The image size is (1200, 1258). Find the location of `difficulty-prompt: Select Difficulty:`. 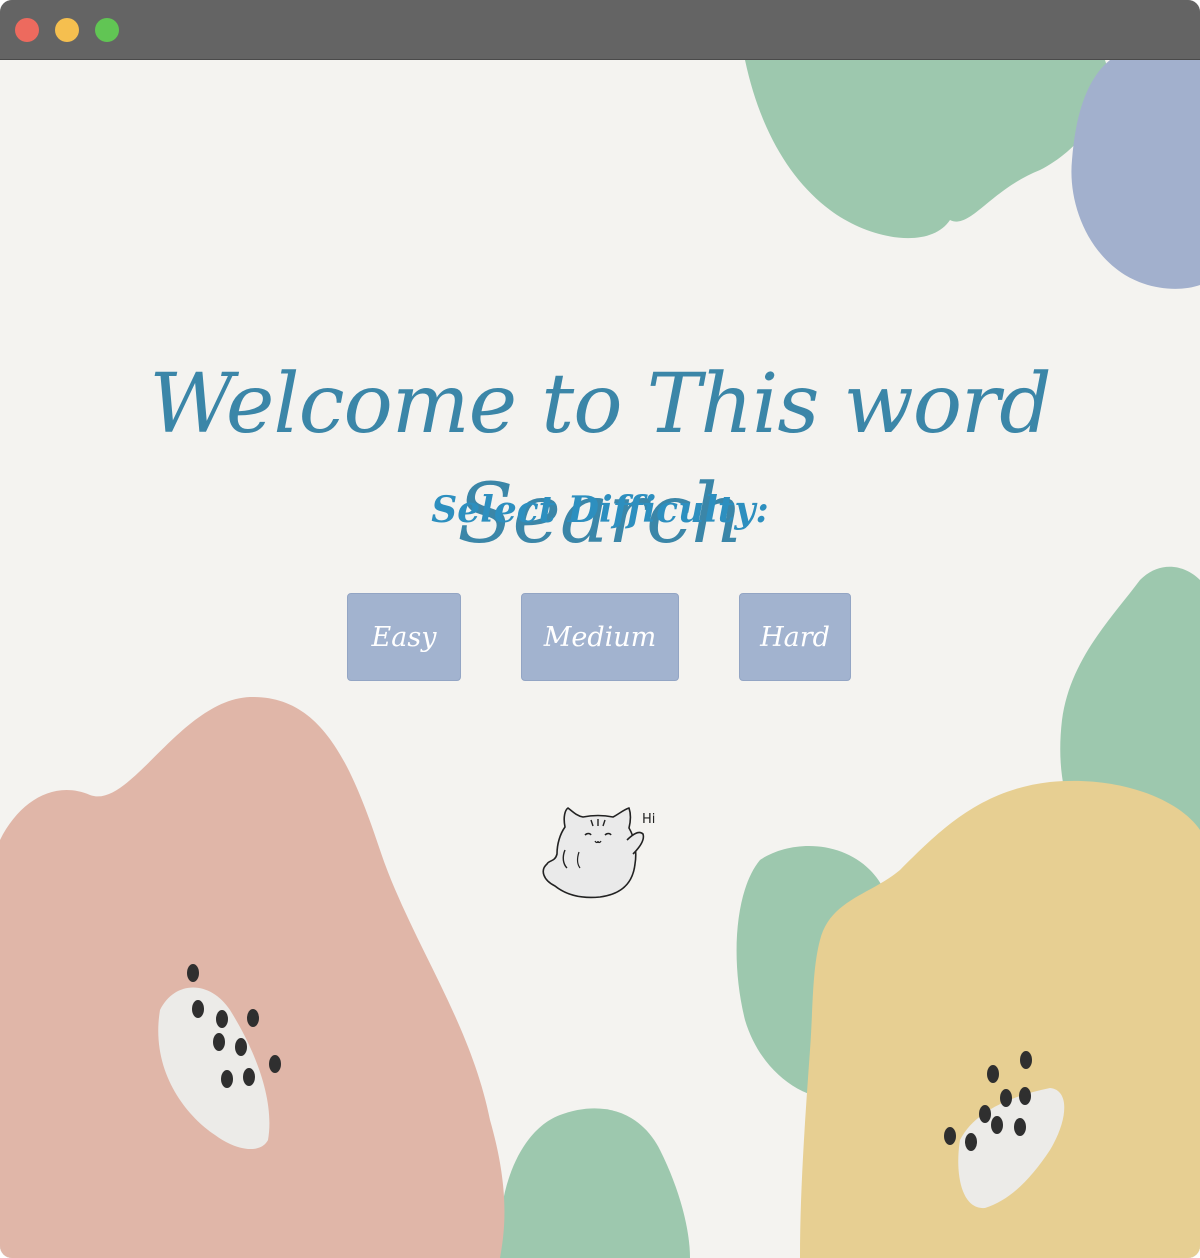

difficulty-prompt: Select Difficulty: is located at coordinates (600, 510).